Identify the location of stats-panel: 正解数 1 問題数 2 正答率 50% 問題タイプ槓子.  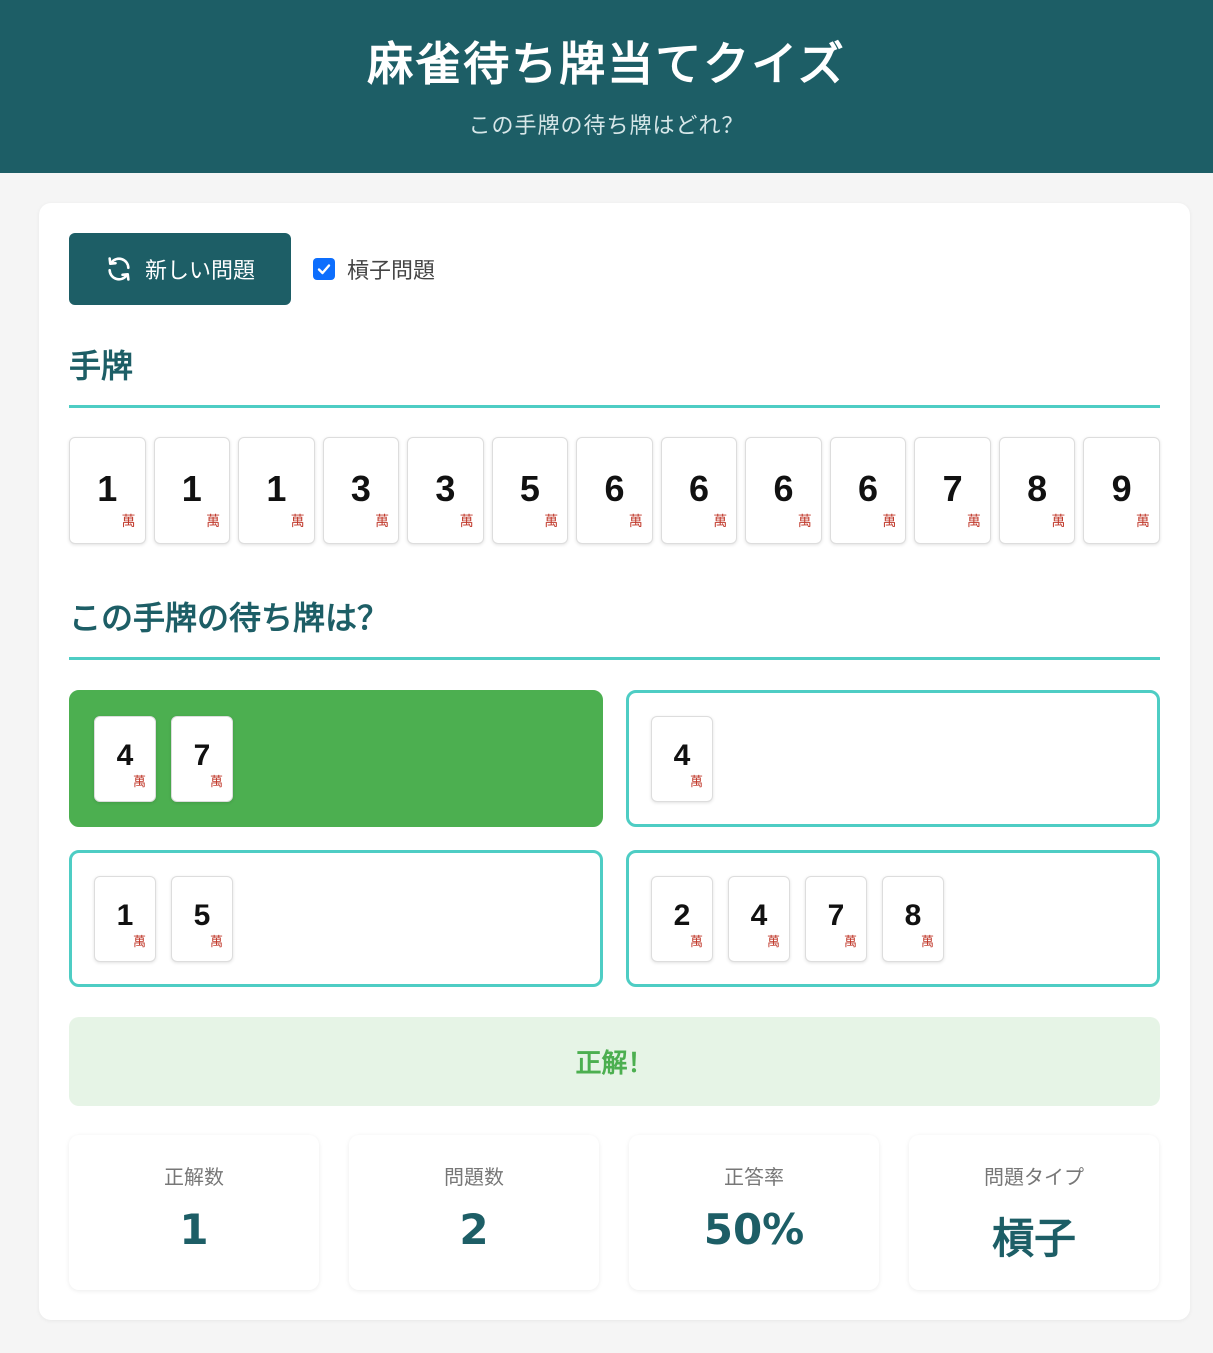
(614, 1212).